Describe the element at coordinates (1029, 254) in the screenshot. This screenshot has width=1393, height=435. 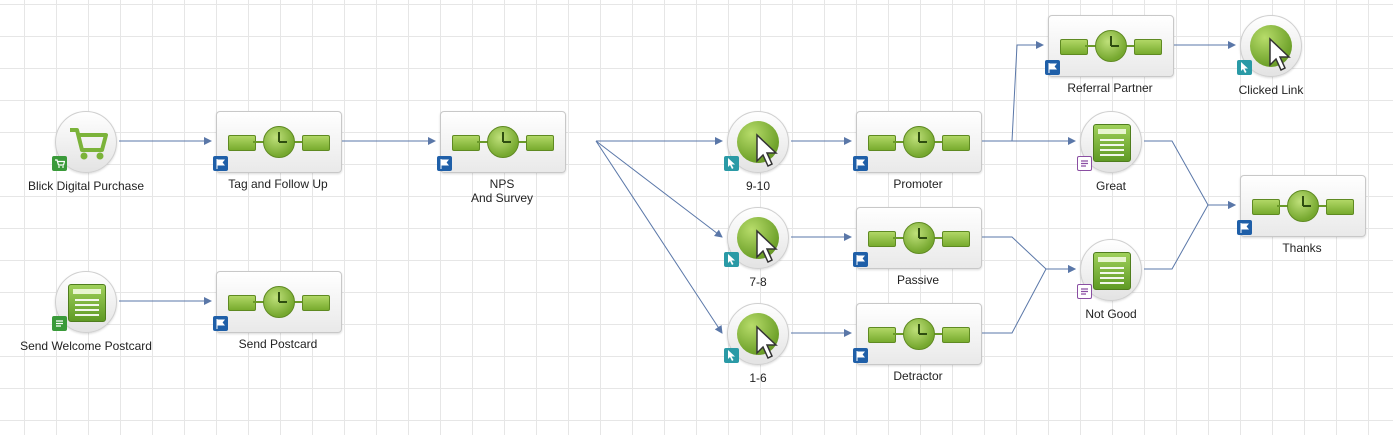
I see `connector-n8-n13` at that location.